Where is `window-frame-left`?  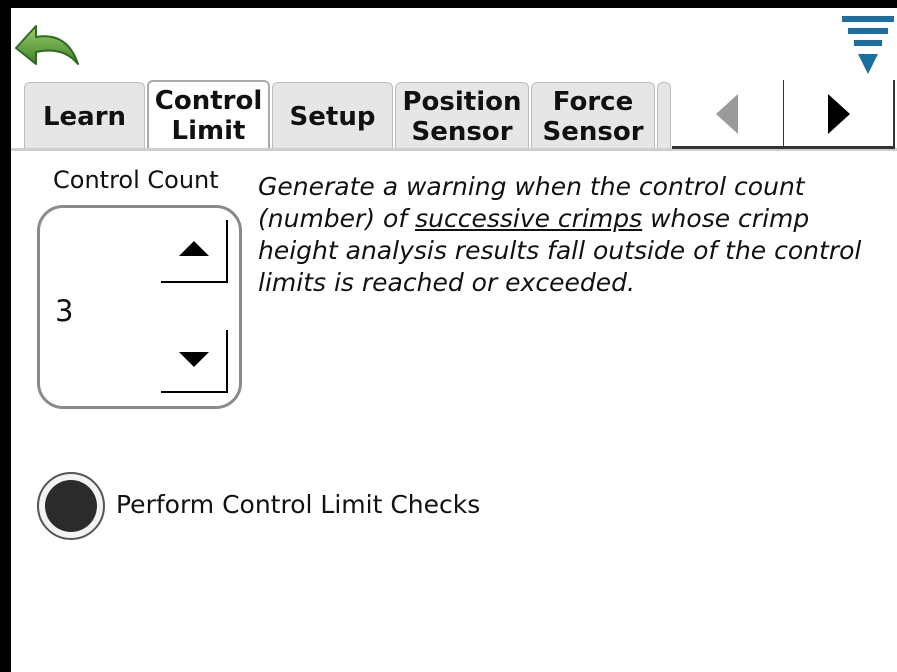
window-frame-left is located at coordinates (5, 336).